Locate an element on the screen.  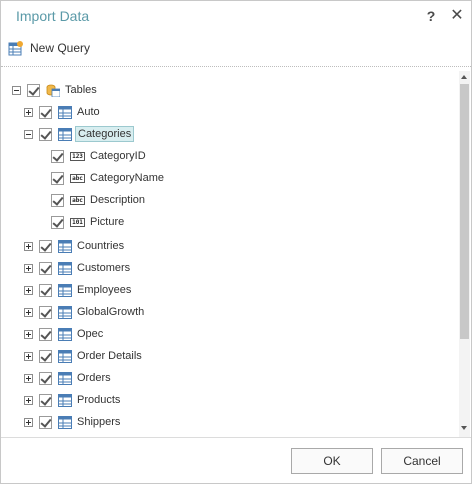
tree-item-shippers: Shippers is located at coordinates (73, 422).